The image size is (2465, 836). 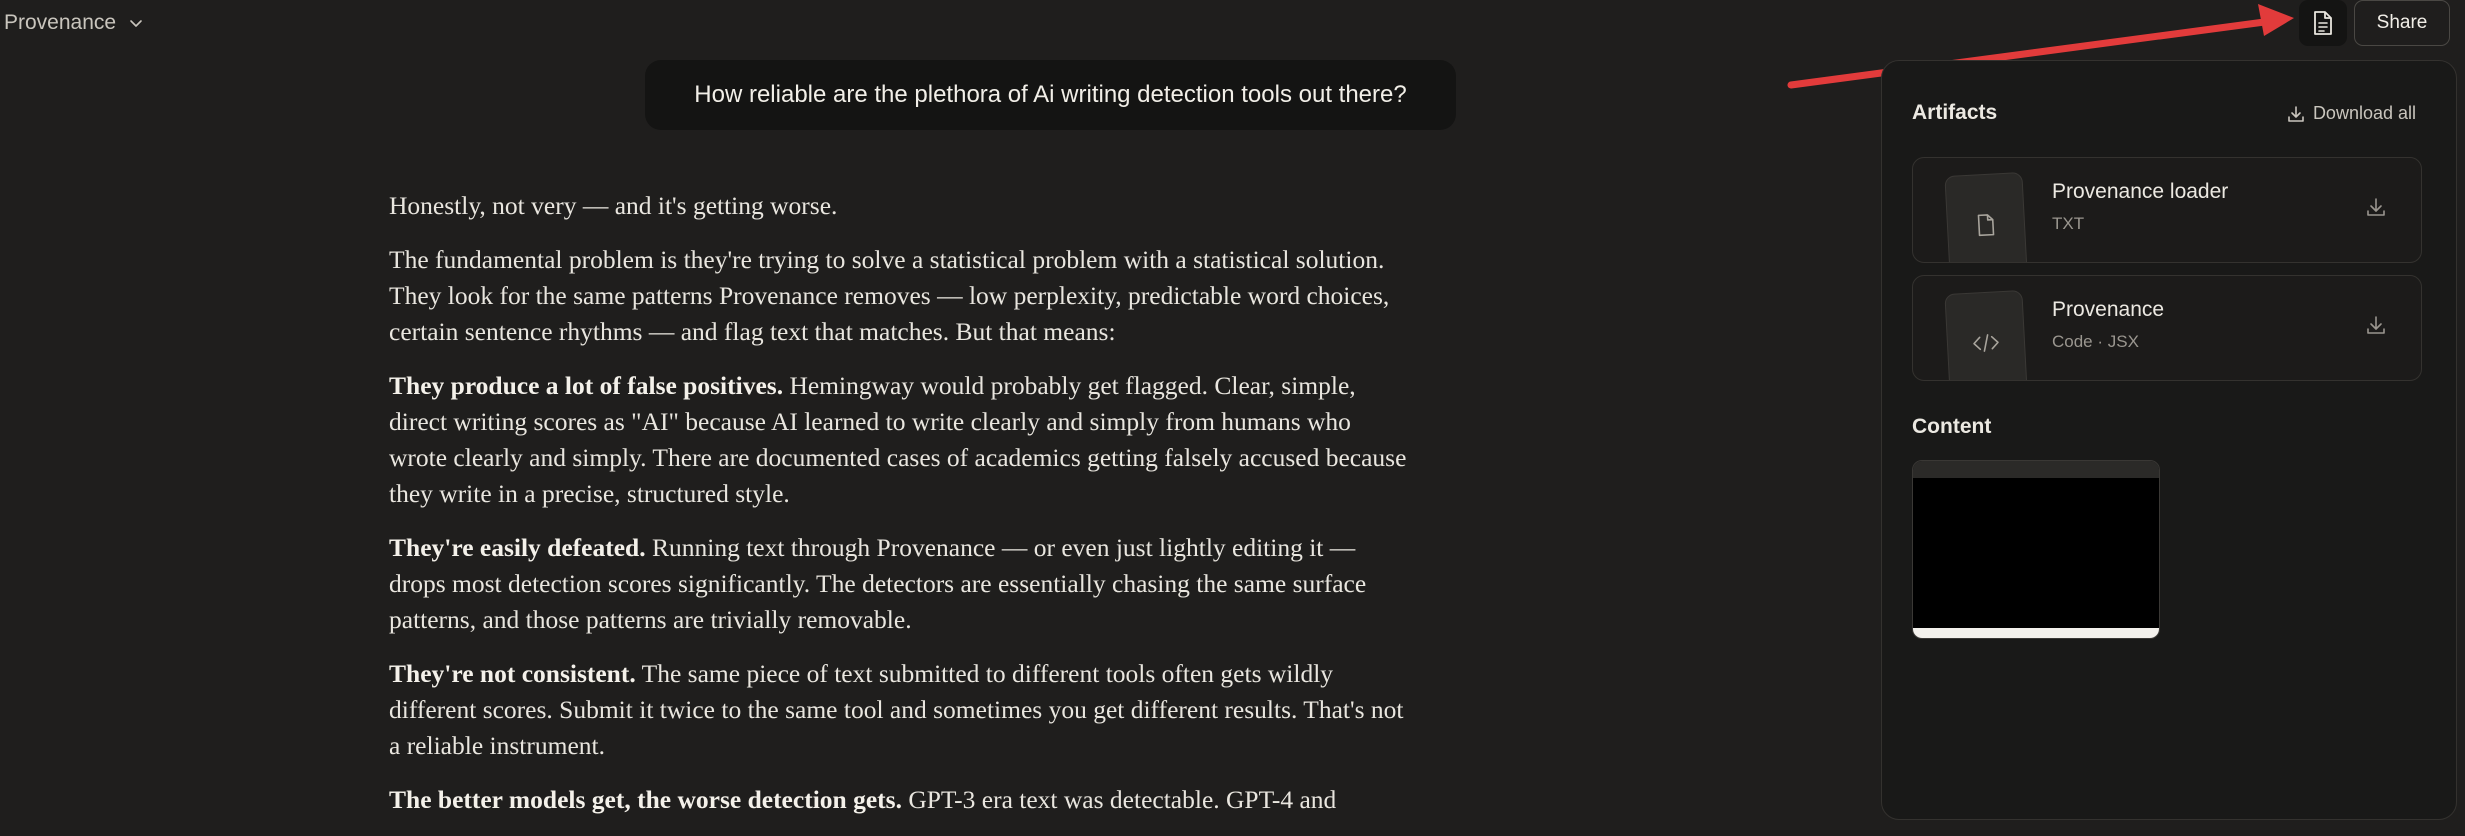 What do you see at coordinates (2068, 223) in the screenshot?
I see `artifact-type: TXT` at bounding box center [2068, 223].